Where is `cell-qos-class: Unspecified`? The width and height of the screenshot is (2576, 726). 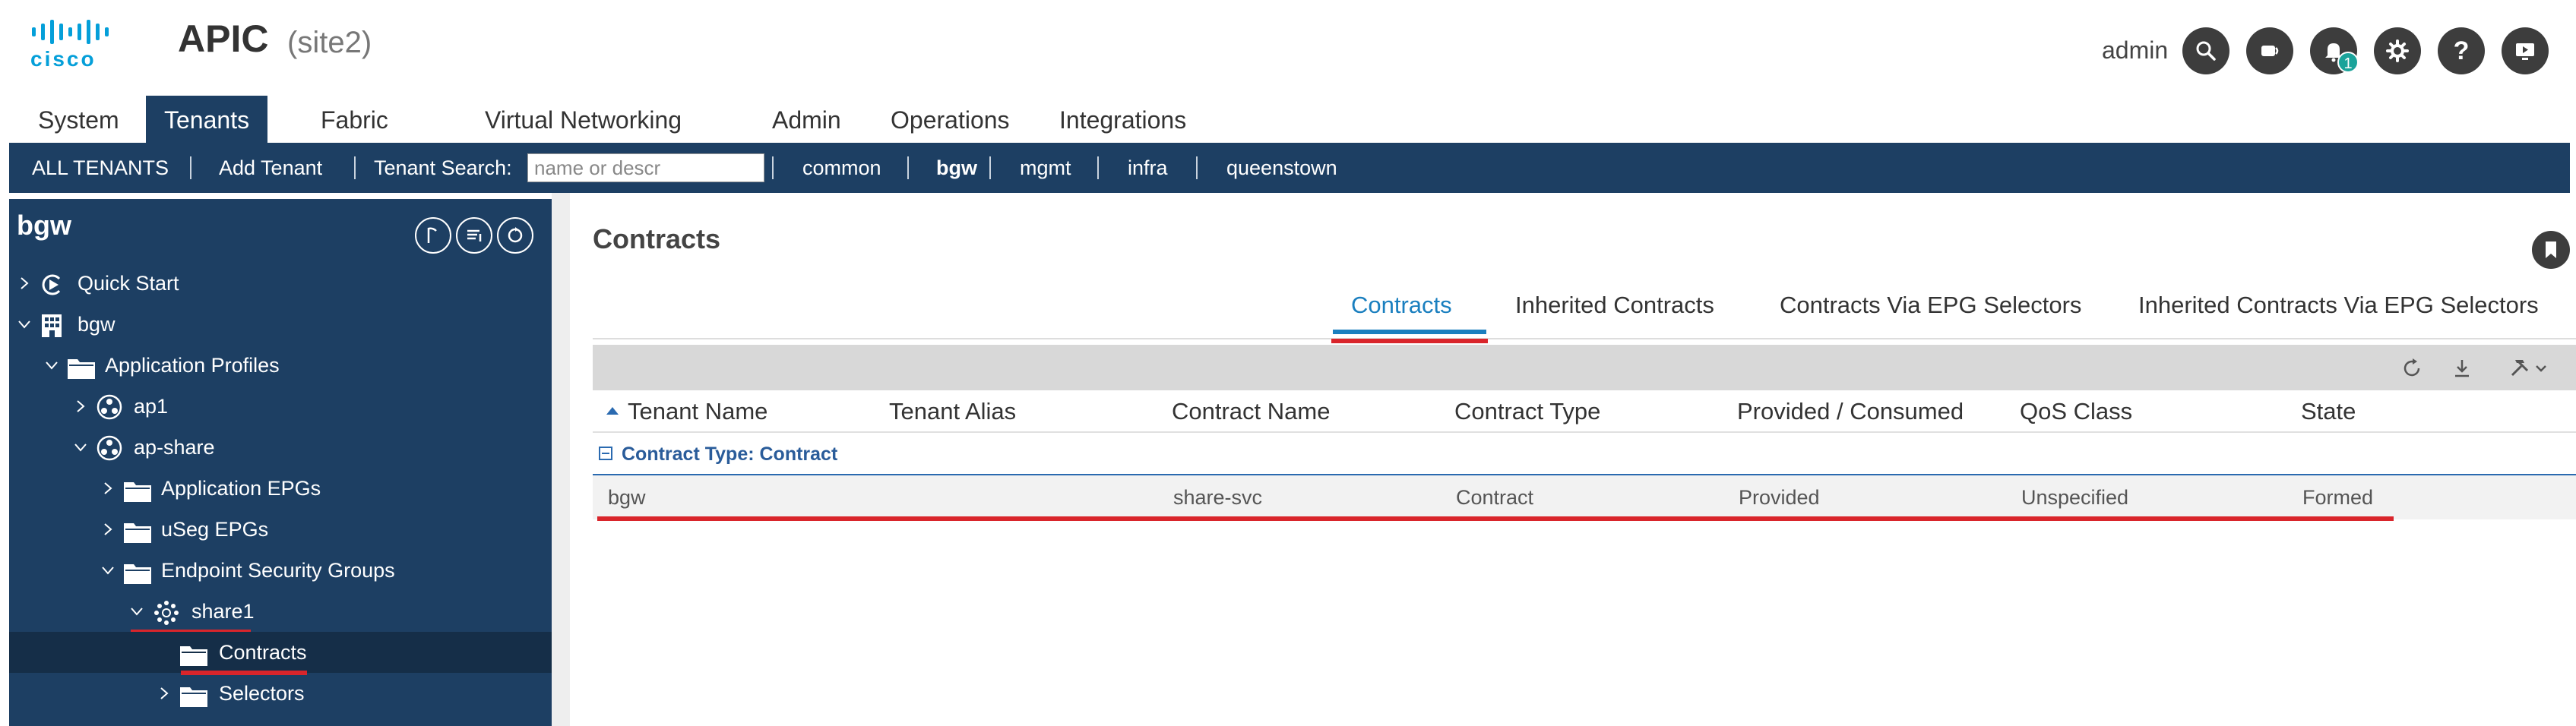 cell-qos-class: Unspecified is located at coordinates (2075, 497).